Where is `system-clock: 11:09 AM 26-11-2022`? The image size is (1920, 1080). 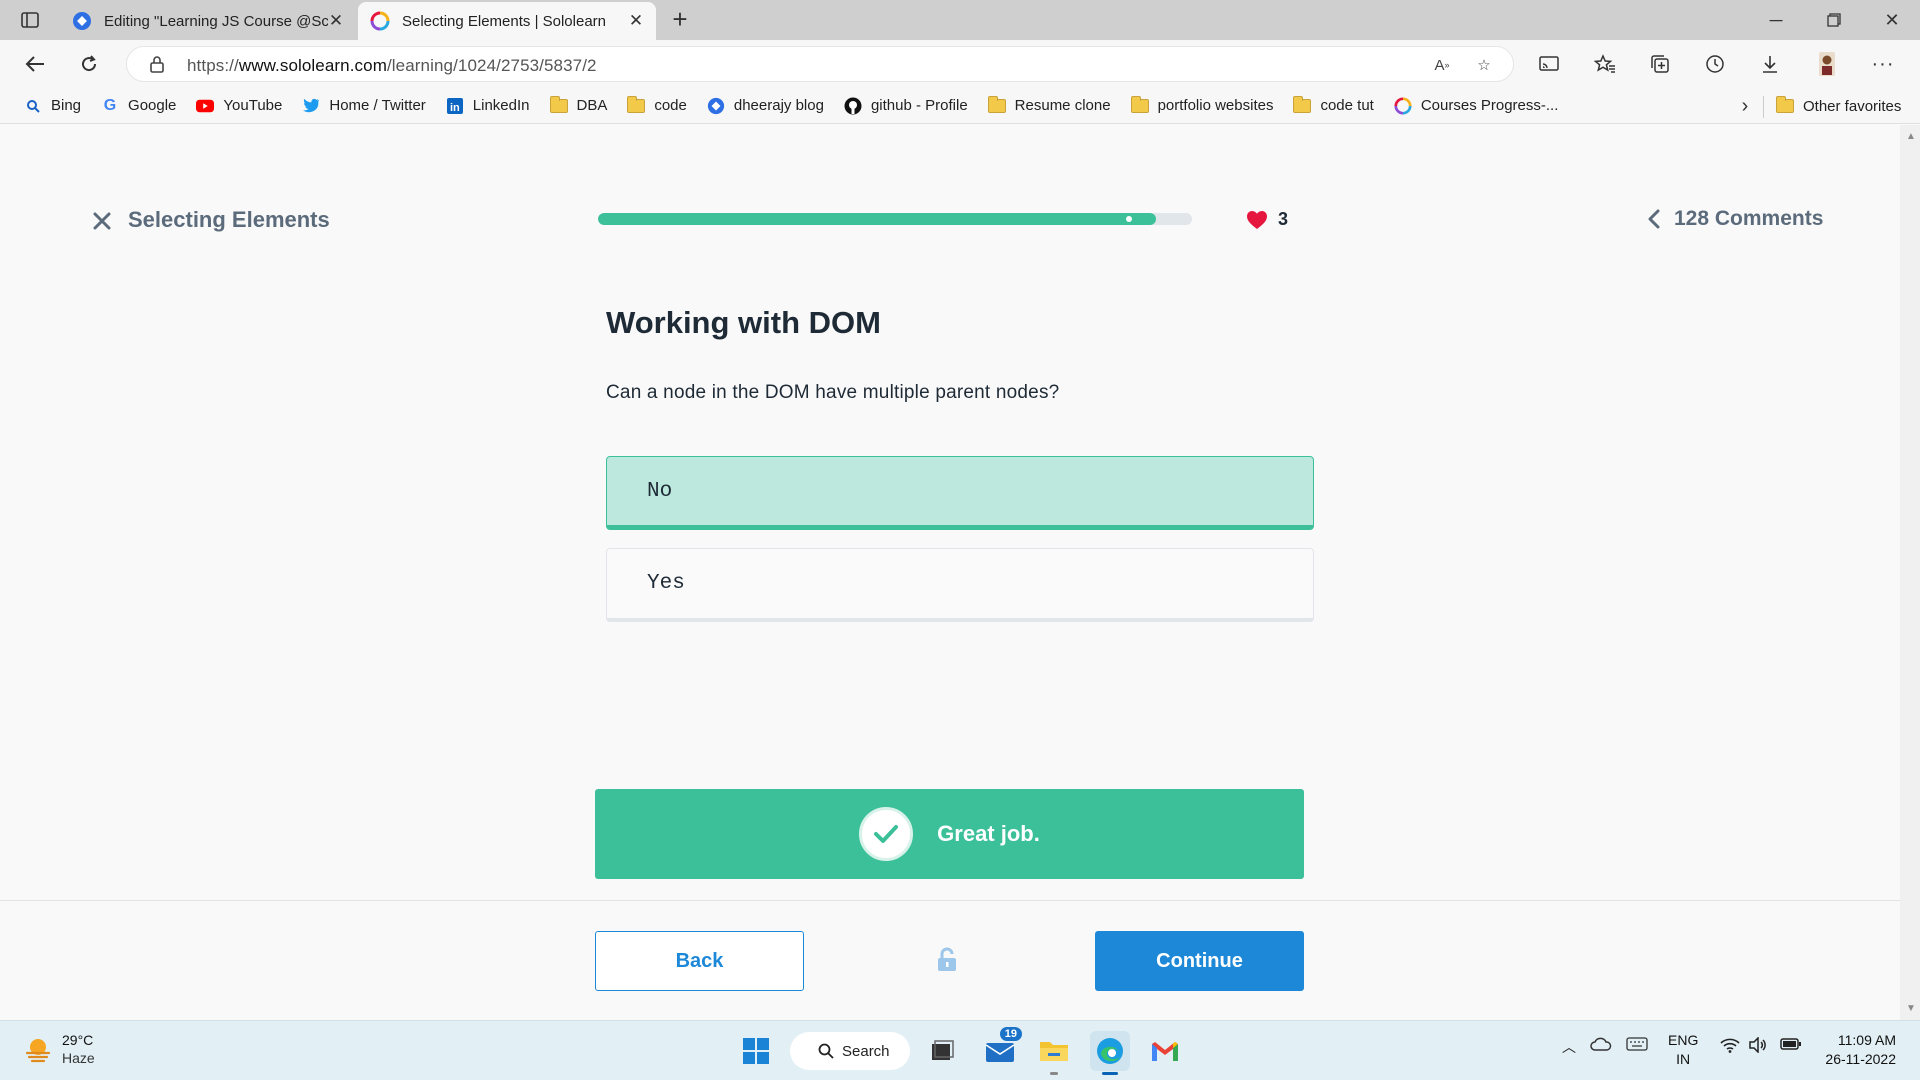 system-clock: 11:09 AM 26-11-2022 is located at coordinates (1859, 1050).